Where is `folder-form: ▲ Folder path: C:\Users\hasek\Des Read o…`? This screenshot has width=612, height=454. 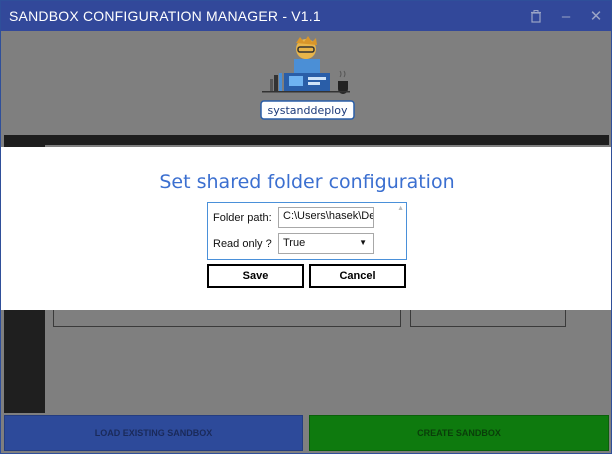 folder-form: ▲ Folder path: C:\Users\hasek\Des Read o… is located at coordinates (307, 231).